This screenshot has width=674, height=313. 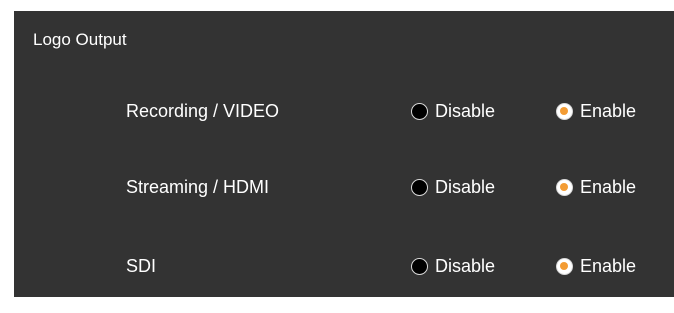 What do you see at coordinates (344, 266) in the screenshot?
I see `row-sdi: SDI Disable Enable` at bounding box center [344, 266].